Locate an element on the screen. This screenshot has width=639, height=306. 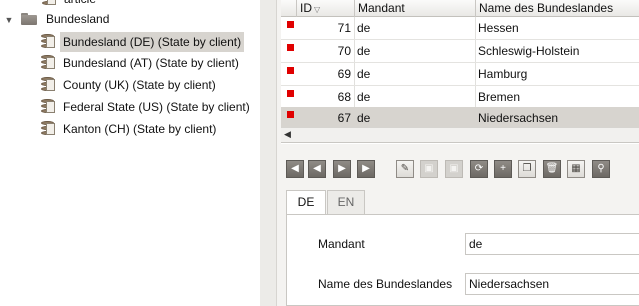
next-record-icon: ▶ is located at coordinates (342, 169).